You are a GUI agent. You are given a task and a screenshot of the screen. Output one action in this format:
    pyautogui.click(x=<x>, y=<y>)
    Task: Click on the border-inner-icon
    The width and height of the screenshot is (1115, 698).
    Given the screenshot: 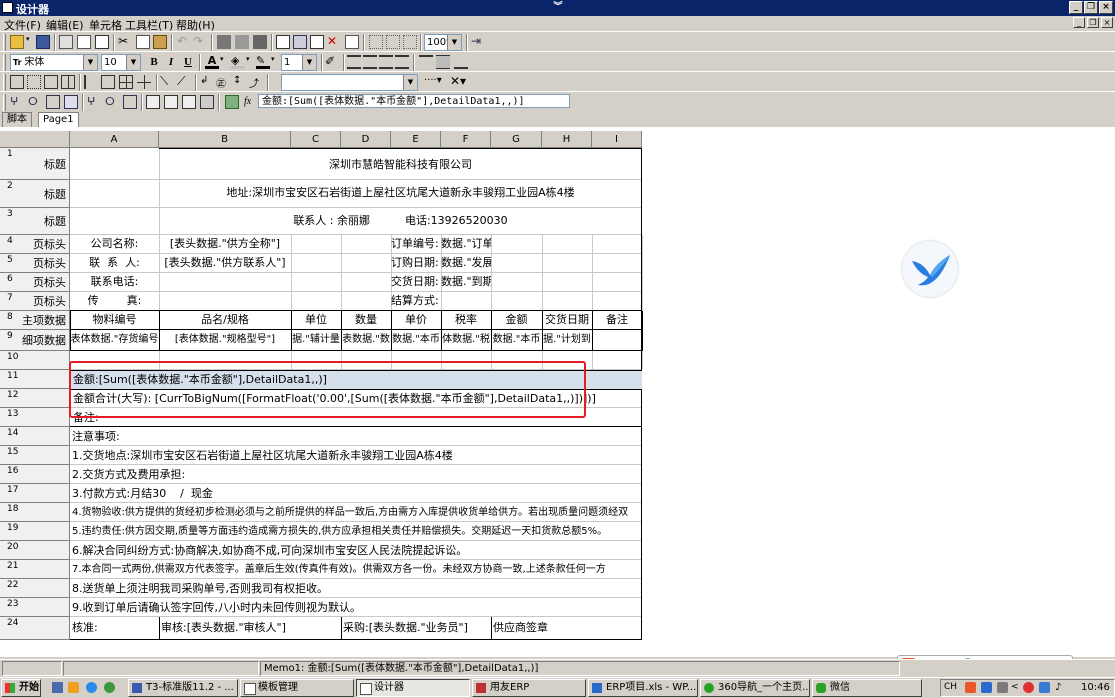 What is the action you would take?
    pyautogui.click(x=68, y=82)
    